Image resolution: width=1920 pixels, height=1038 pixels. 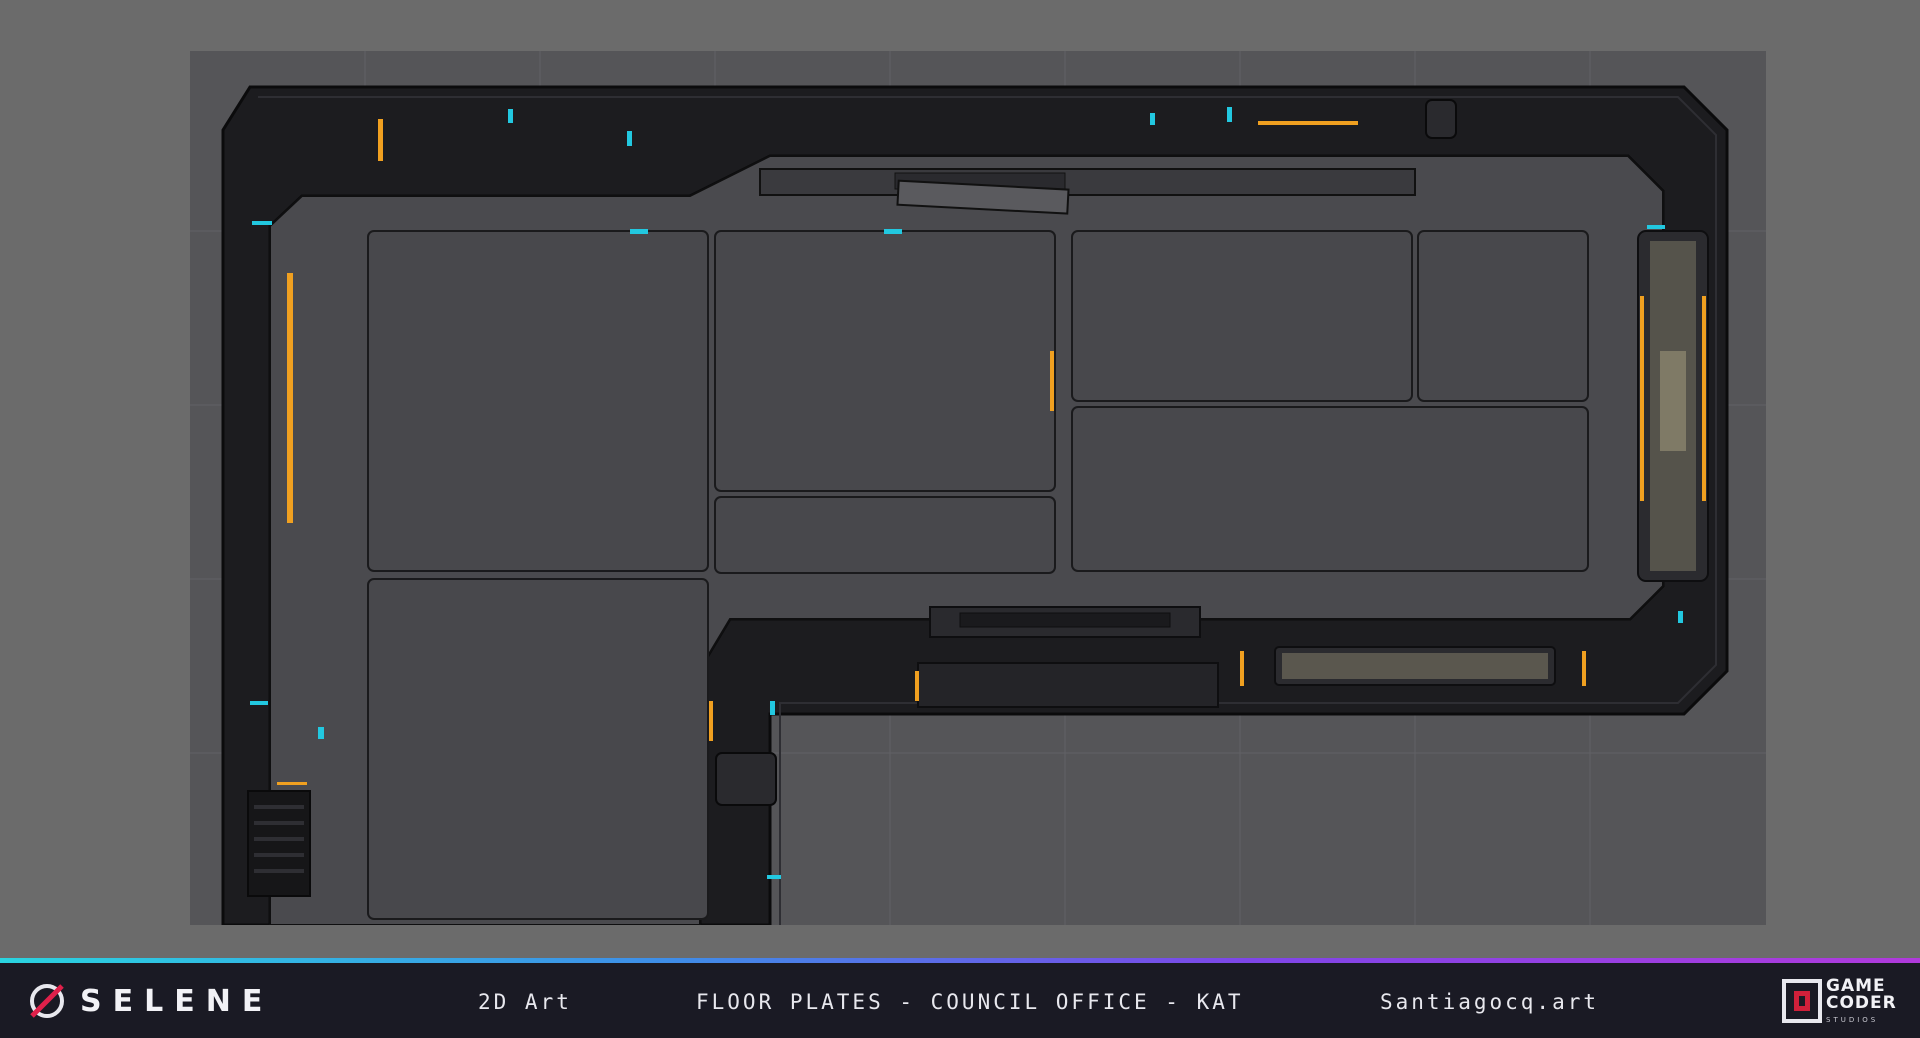 I want to click on studio-name: GAME CODER, so click(x=1861, y=995).